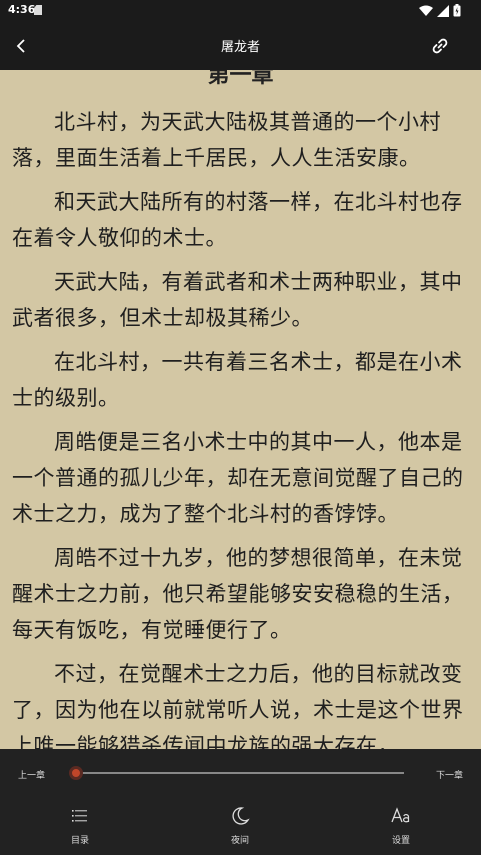 This screenshot has width=481, height=855. I want to click on battery-icon, so click(457, 10).